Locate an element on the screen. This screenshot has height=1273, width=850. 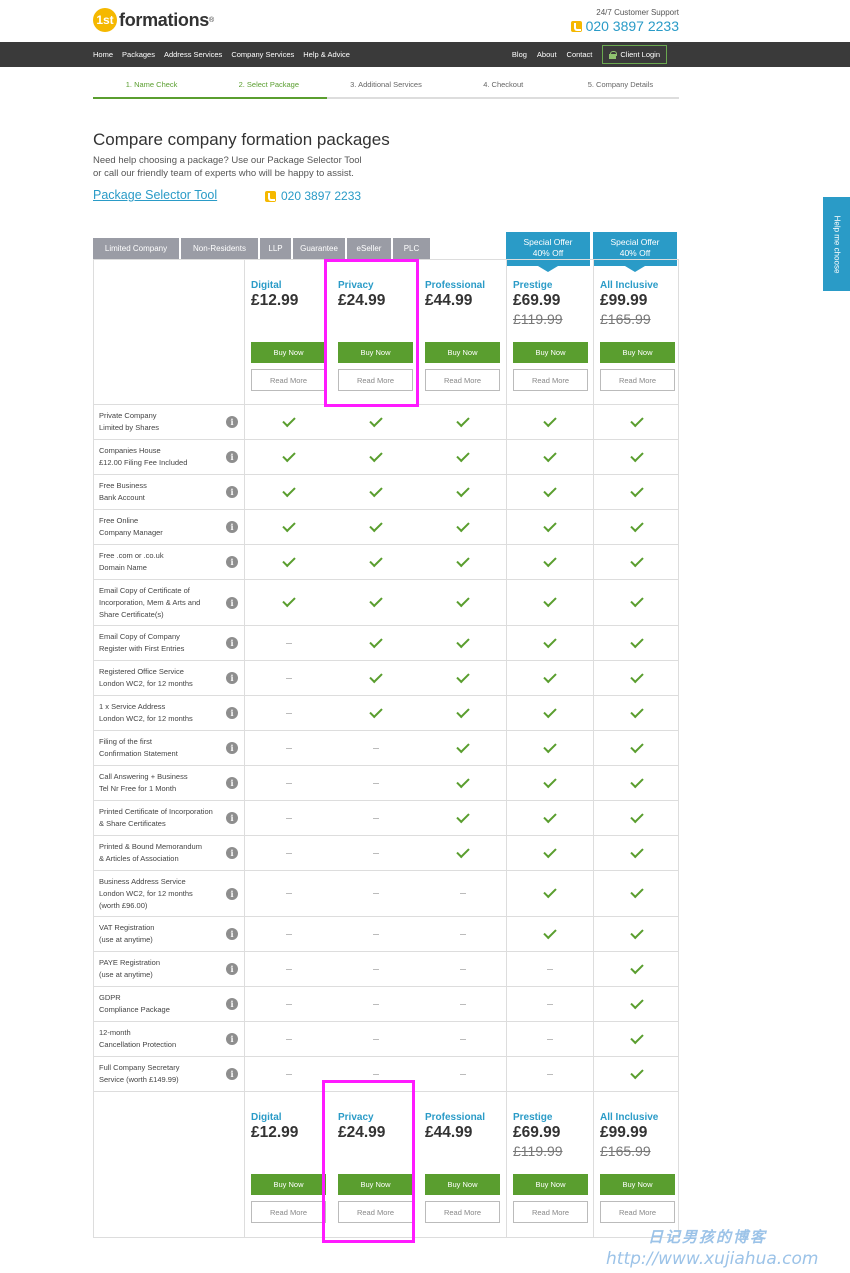
footer-package-prestige: Prestige £69.99 £119.99 Buy Now Read More is located at coordinates (549, 1164).